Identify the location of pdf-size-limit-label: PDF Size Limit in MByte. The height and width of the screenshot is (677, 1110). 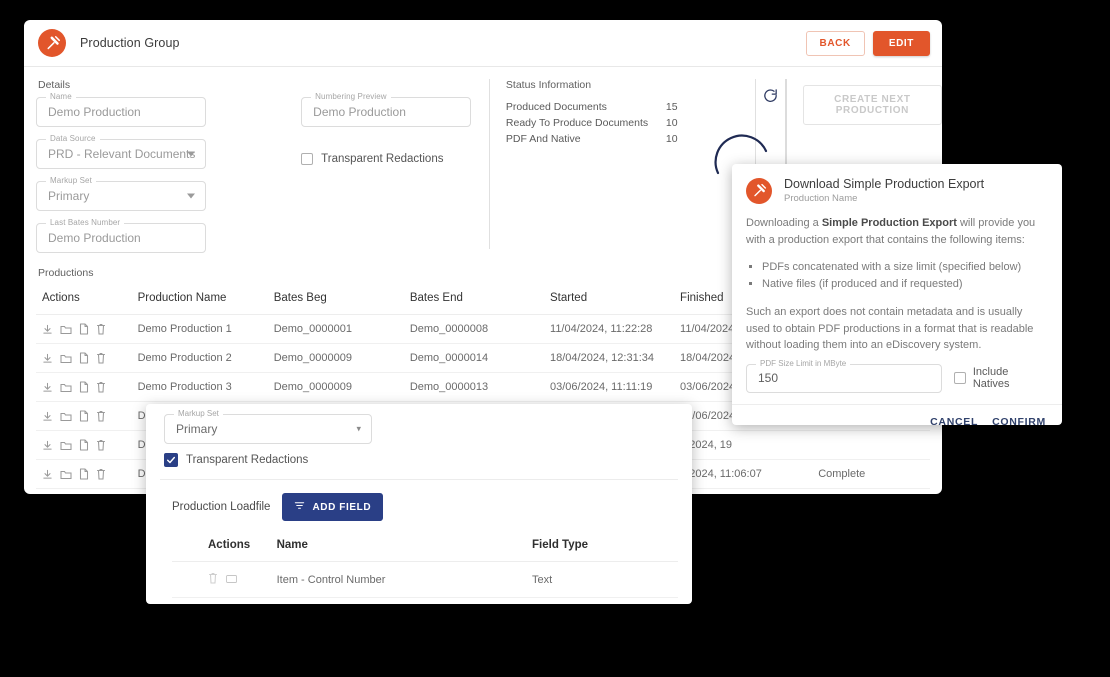
(803, 363).